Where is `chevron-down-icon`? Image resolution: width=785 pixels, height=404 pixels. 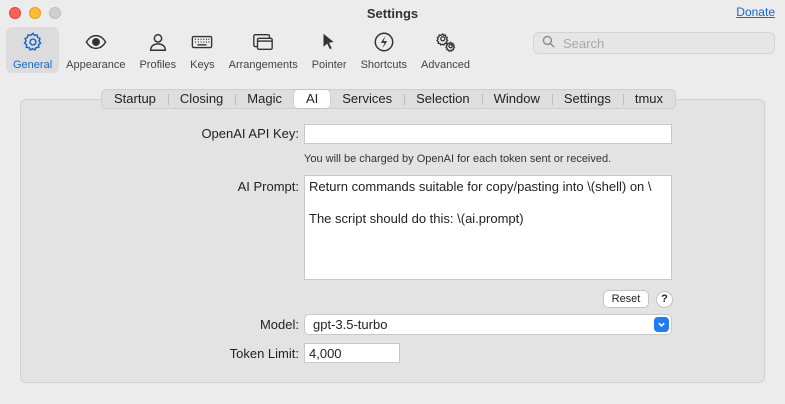 chevron-down-icon is located at coordinates (661, 324).